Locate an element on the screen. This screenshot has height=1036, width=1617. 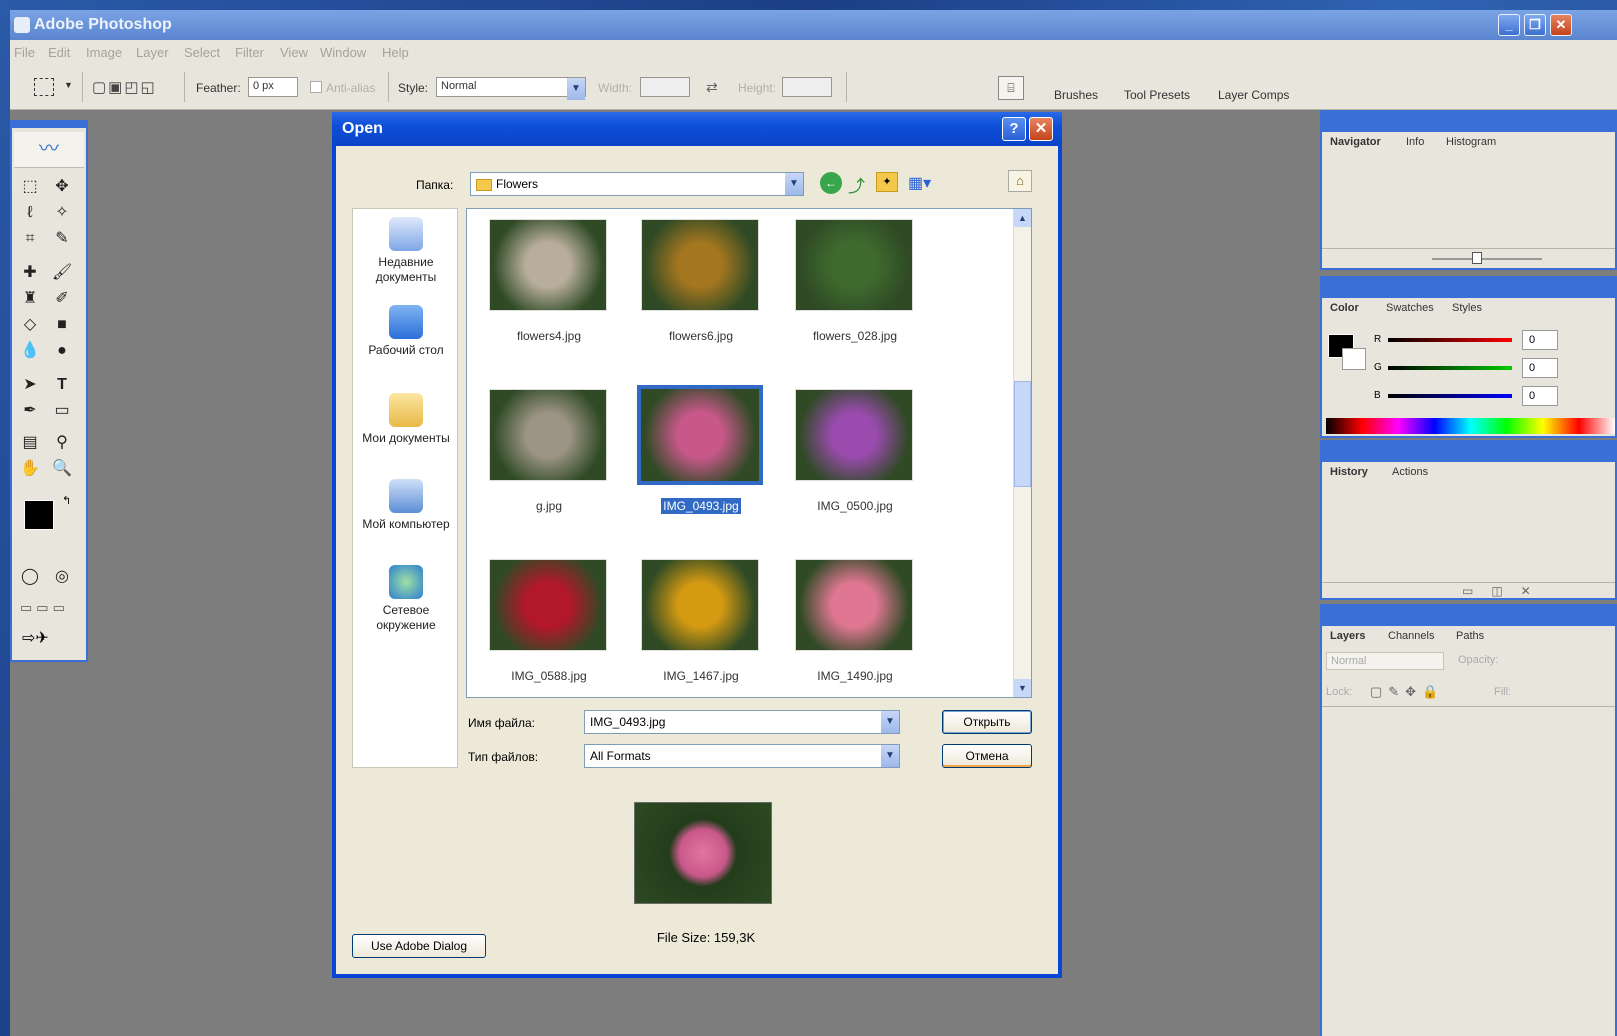
history-brush-icon: ✐ is located at coordinates (62, 299).